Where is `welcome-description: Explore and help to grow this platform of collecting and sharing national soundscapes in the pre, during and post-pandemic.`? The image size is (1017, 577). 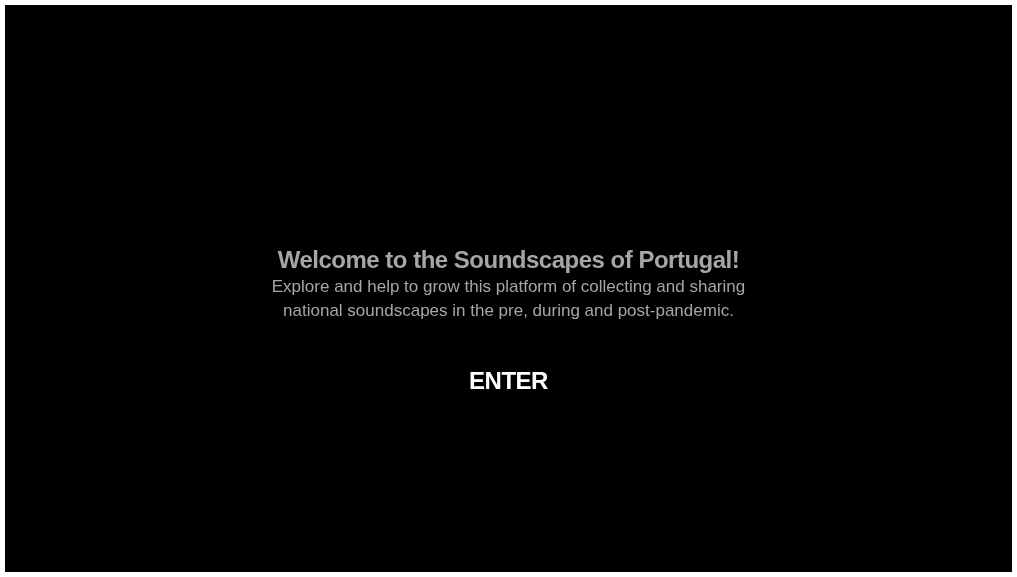 welcome-description: Explore and help to grow this platform of collecting and sharing national soundscapes in the pre, during and post-pandemic. is located at coordinates (508, 299).